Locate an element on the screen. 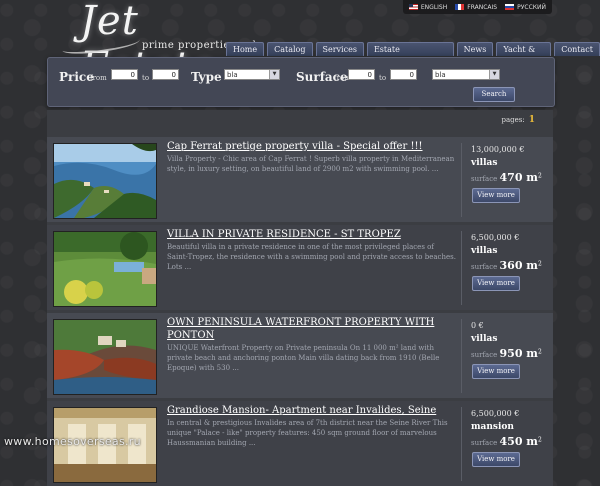 This screenshot has height=486, width=600. nav-news: News is located at coordinates (475, 49).